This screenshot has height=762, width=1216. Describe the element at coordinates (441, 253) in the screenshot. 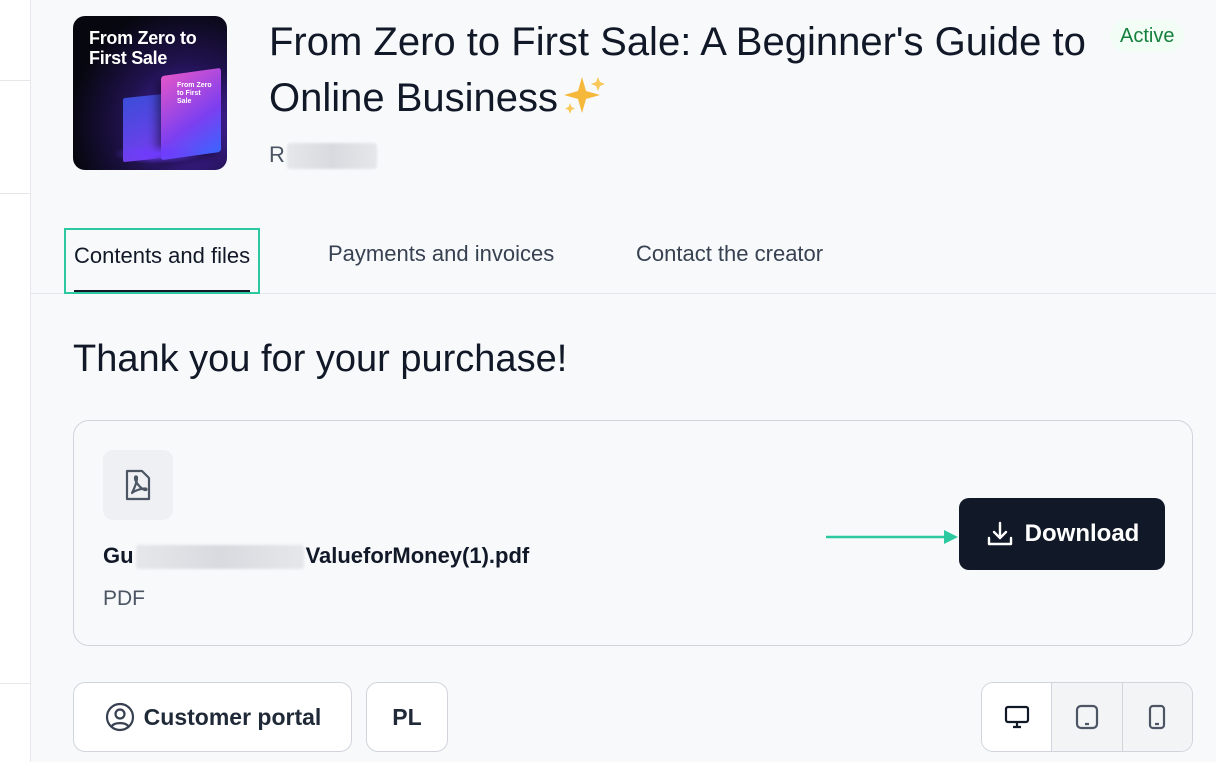

I see `tab-label: Payments and invoices` at that location.